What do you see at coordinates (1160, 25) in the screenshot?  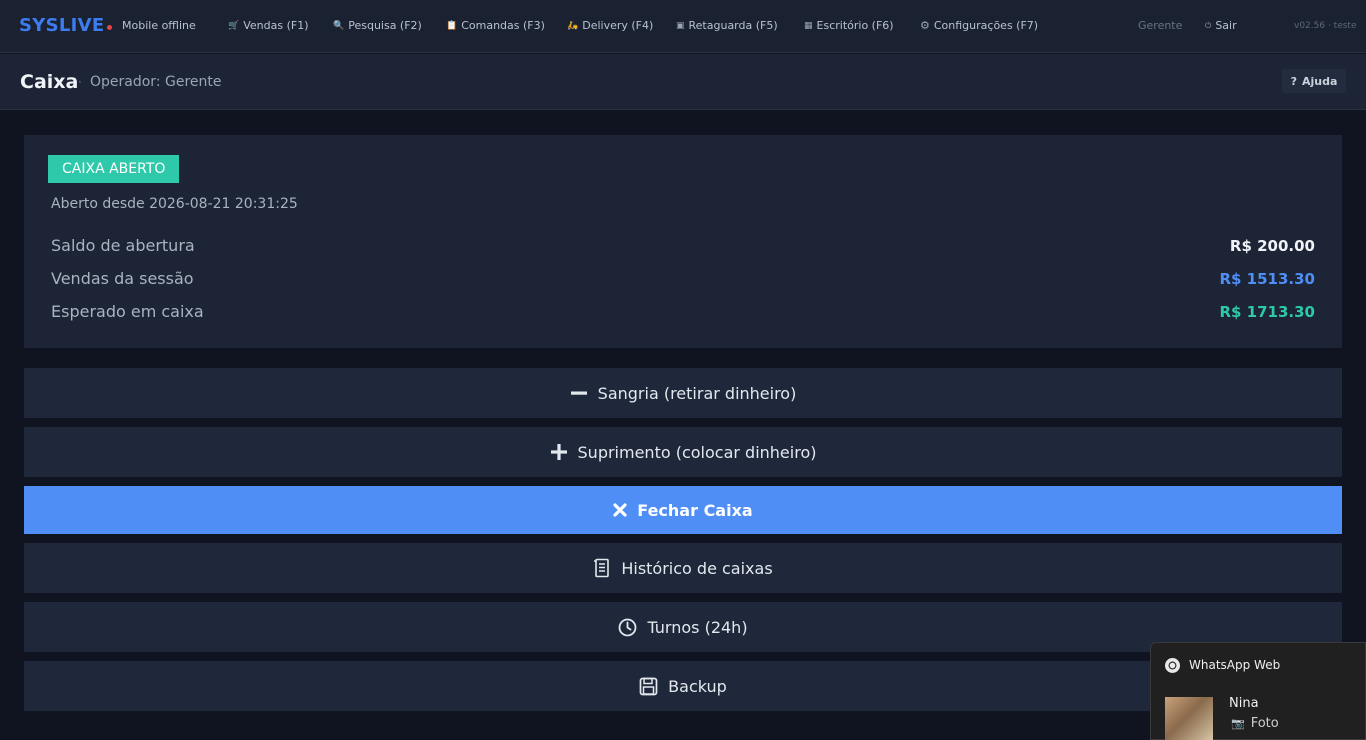 I see `current-user: Gerente` at bounding box center [1160, 25].